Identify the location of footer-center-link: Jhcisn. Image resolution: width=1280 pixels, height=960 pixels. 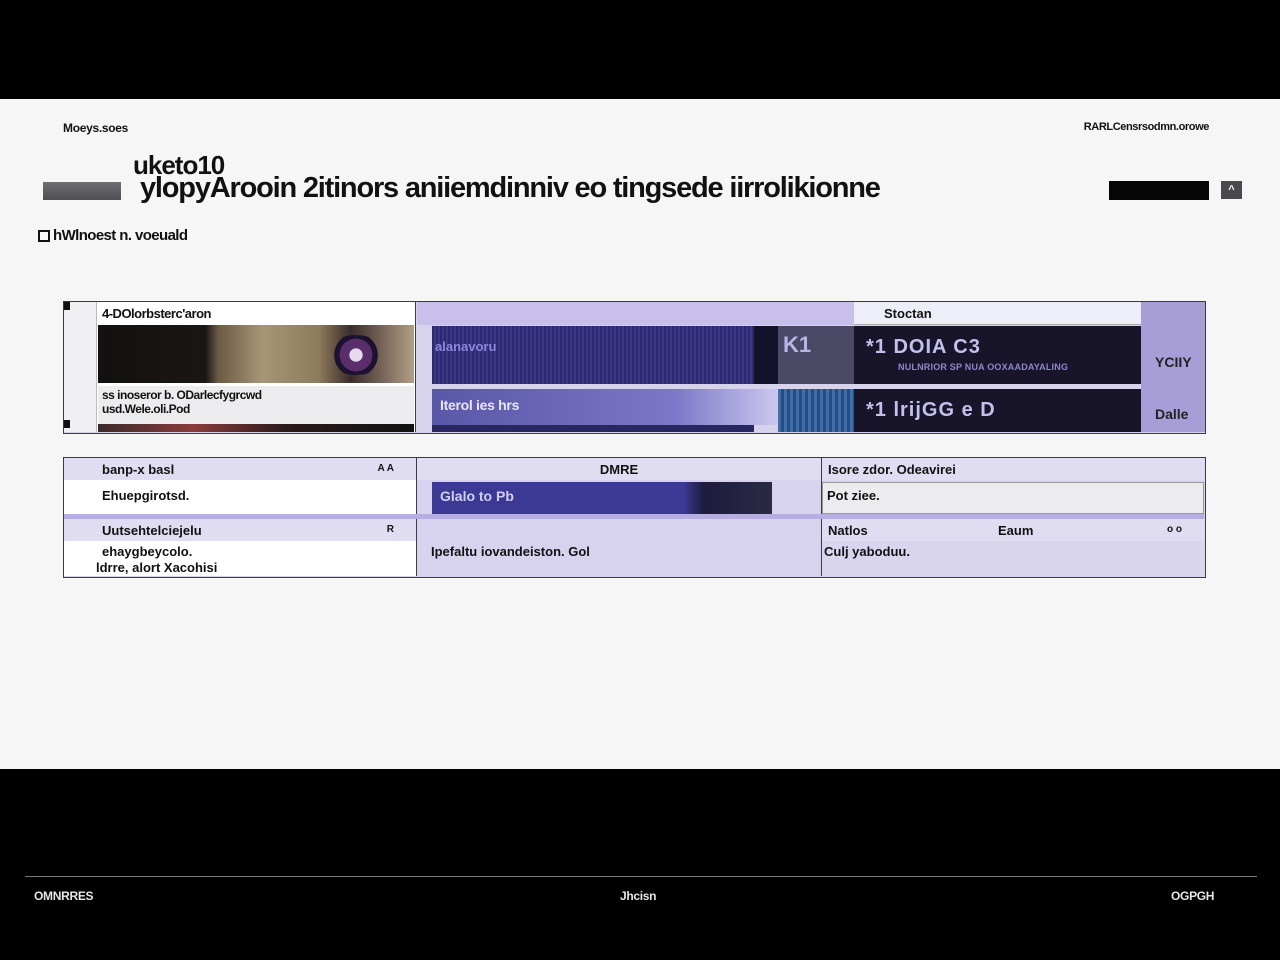
(638, 896).